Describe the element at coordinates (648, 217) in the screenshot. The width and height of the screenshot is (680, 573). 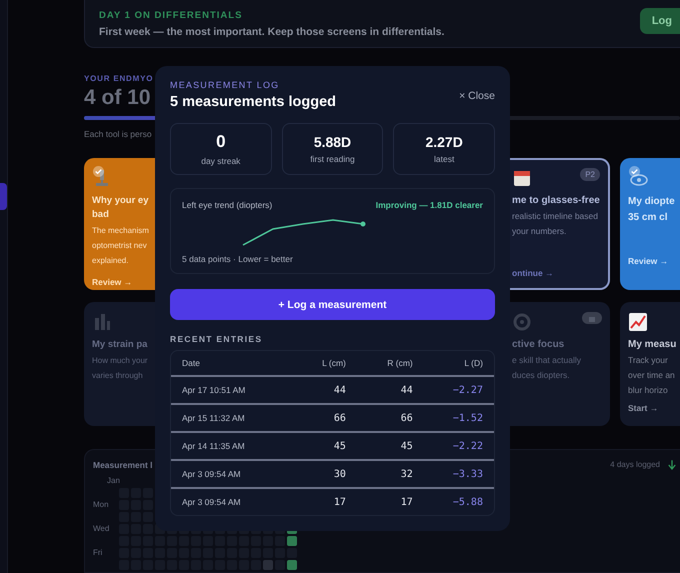
I see `card-title: 35 cm cl` at that location.